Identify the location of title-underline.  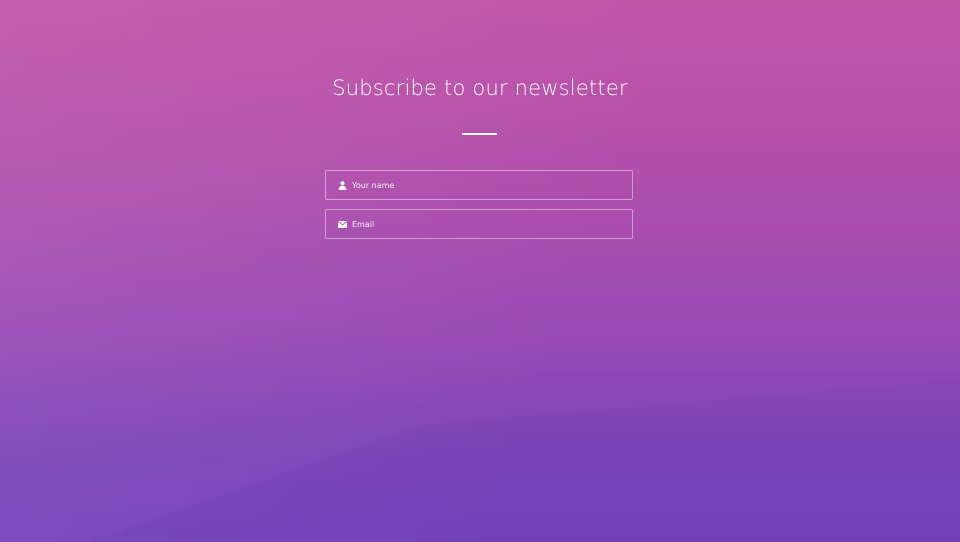
(479, 134).